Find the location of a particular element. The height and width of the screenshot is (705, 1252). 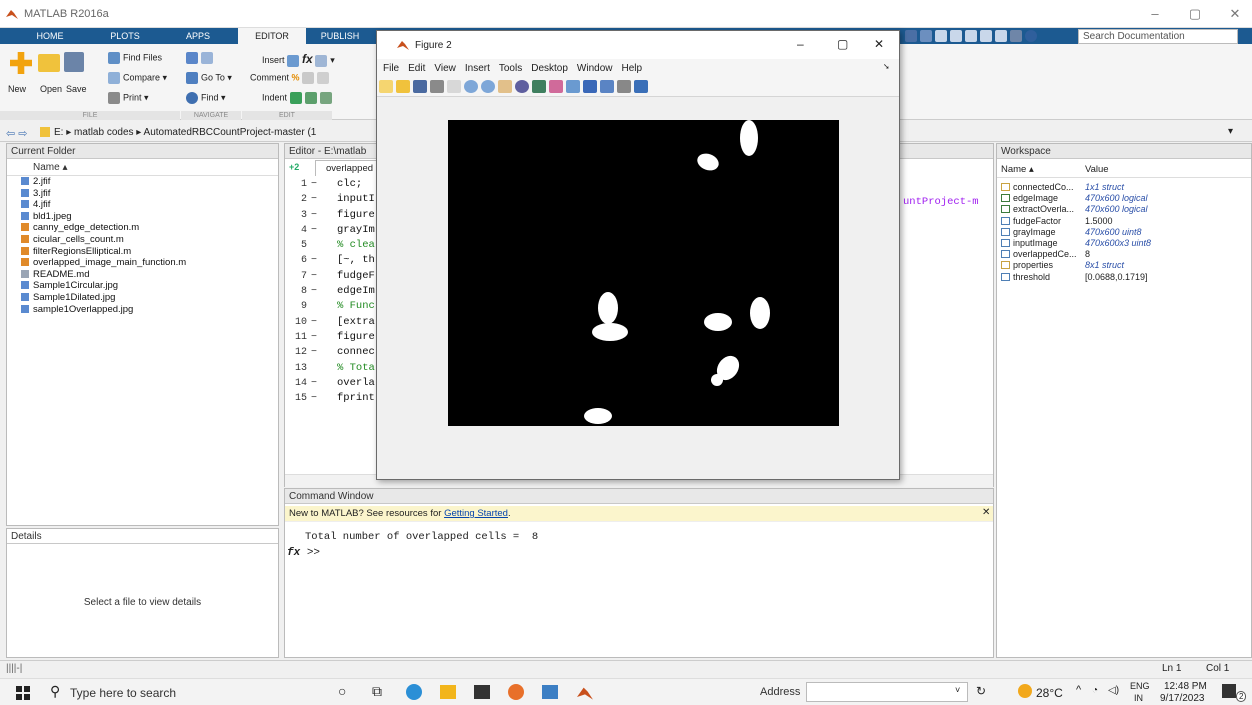

clock-time: 12:48 PM is located at coordinates (1185, 686).